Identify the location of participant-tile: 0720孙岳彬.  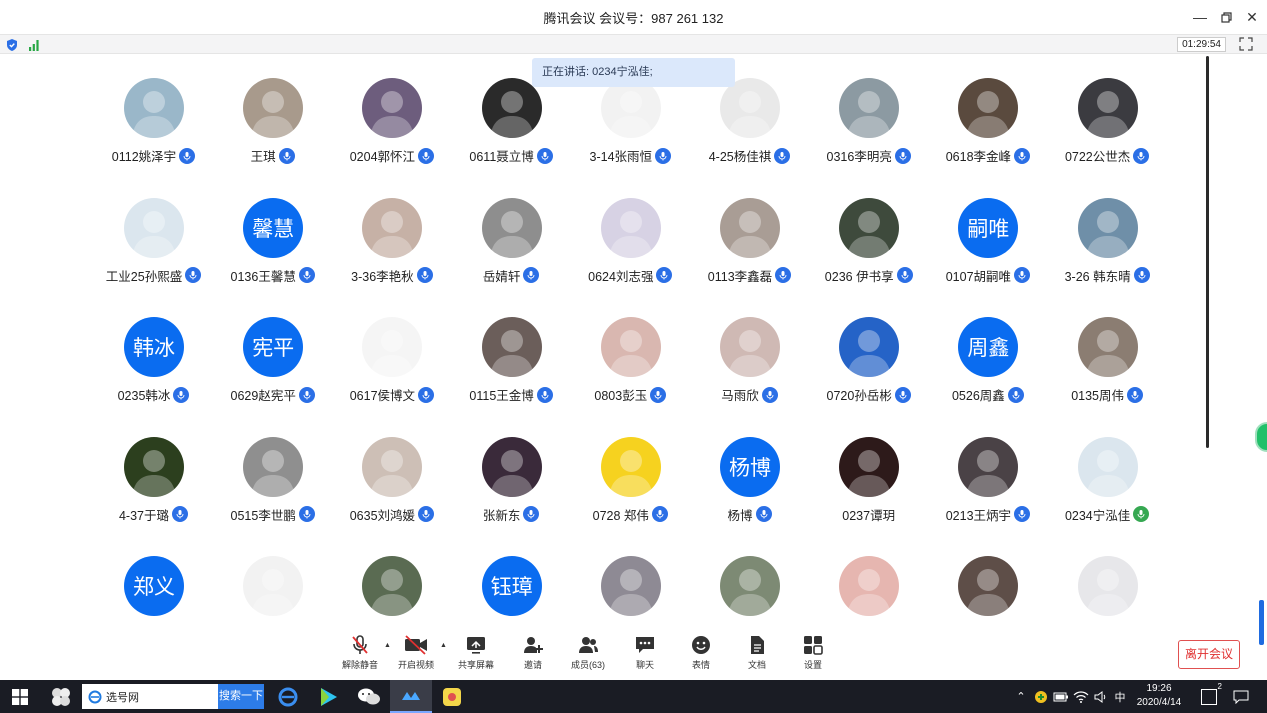
(868, 372).